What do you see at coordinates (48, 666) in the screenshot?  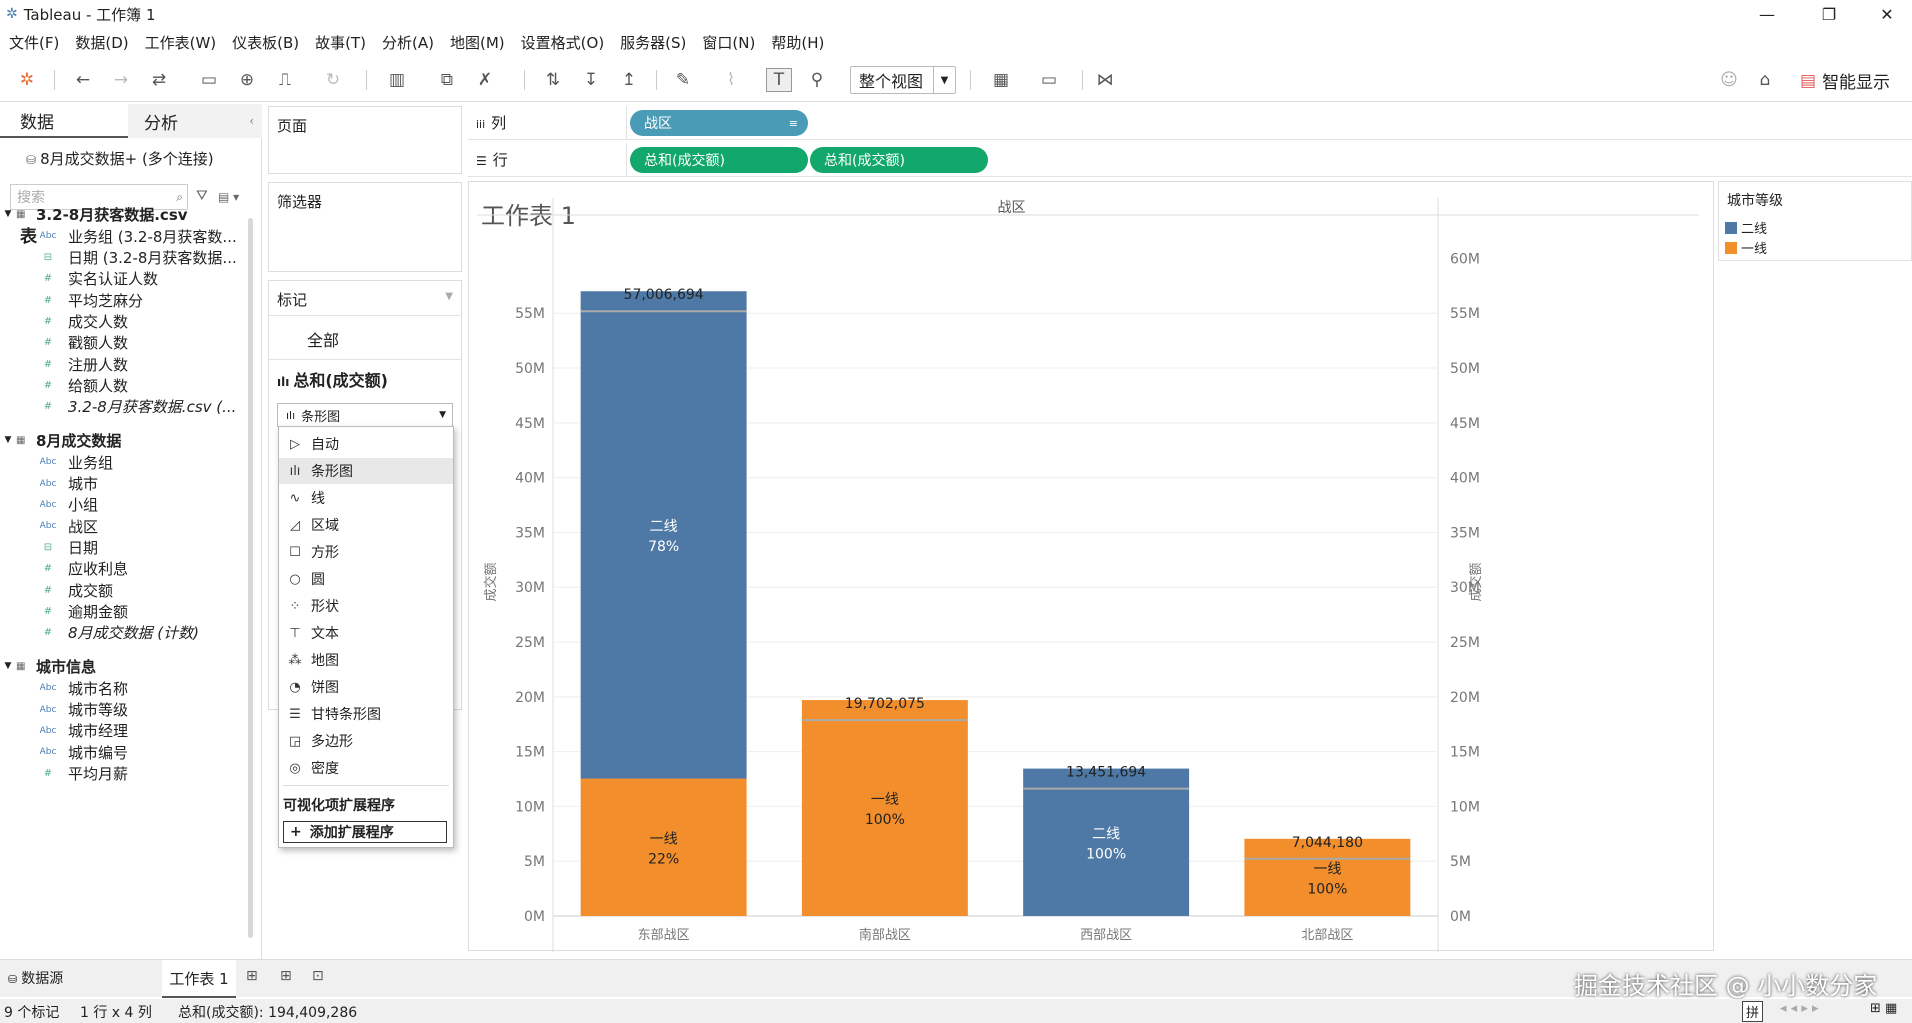 I see `table-group: ▼ ▦ 城市信息` at bounding box center [48, 666].